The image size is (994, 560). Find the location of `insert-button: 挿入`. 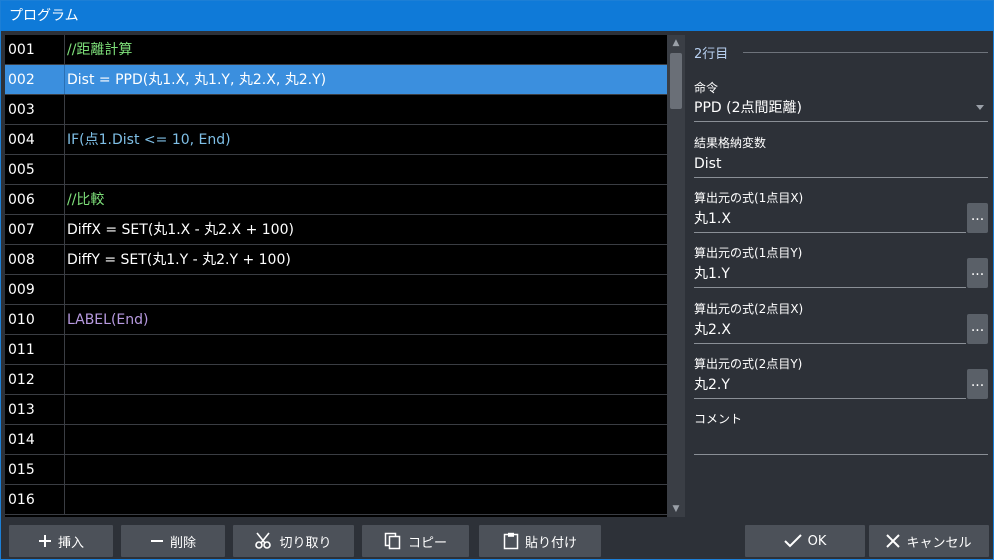

insert-button: 挿入 is located at coordinates (61, 541).